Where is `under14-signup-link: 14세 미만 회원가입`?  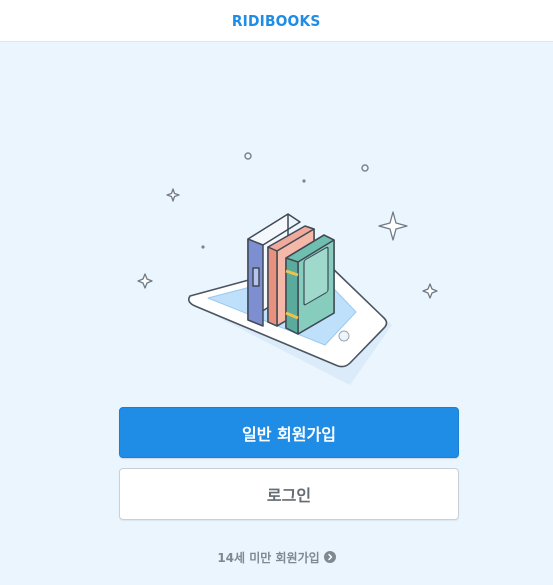
under14-signup-link: 14세 미만 회원가입 is located at coordinates (276, 557).